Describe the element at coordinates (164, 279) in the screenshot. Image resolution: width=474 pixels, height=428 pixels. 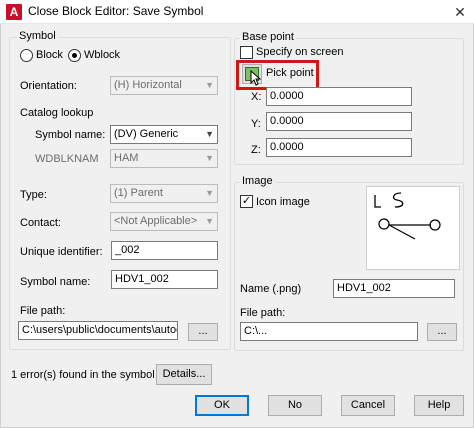
I see `symbol-name-input: HDV1_002` at that location.